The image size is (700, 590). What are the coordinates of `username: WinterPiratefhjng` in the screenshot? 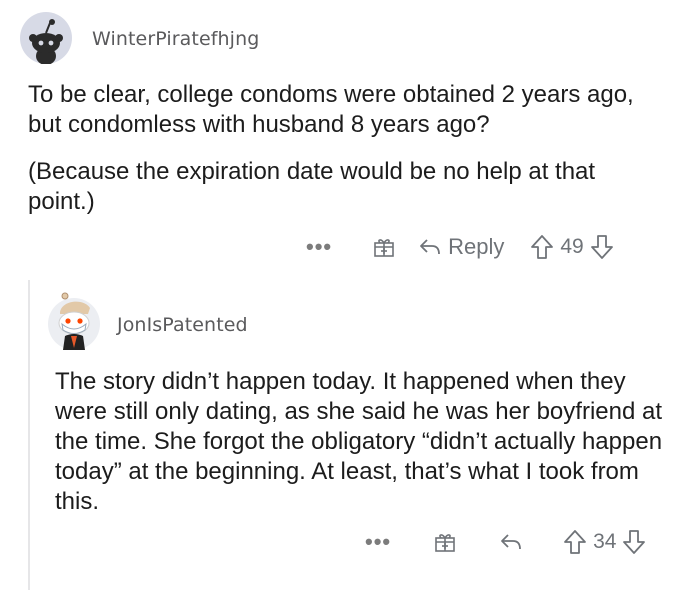 It's located at (175, 39).